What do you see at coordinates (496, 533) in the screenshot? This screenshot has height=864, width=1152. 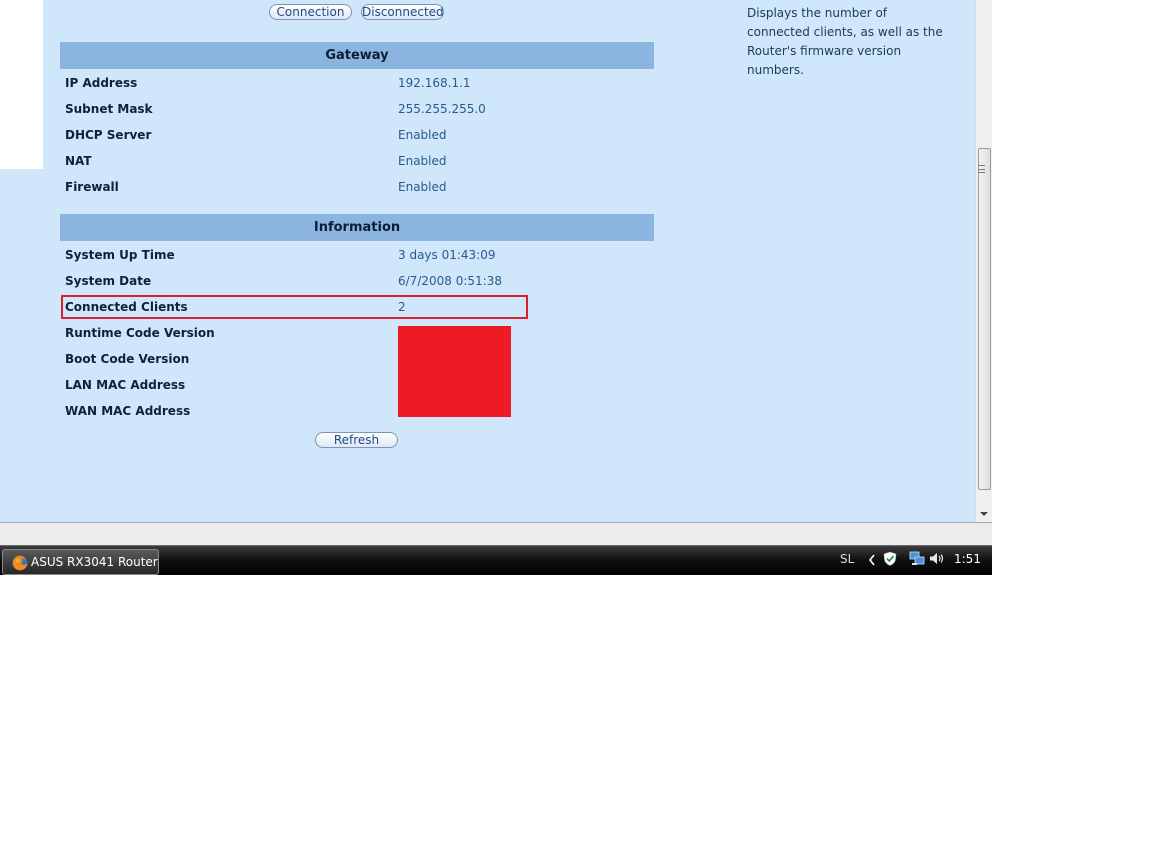 I see `browser-status-bar` at bounding box center [496, 533].